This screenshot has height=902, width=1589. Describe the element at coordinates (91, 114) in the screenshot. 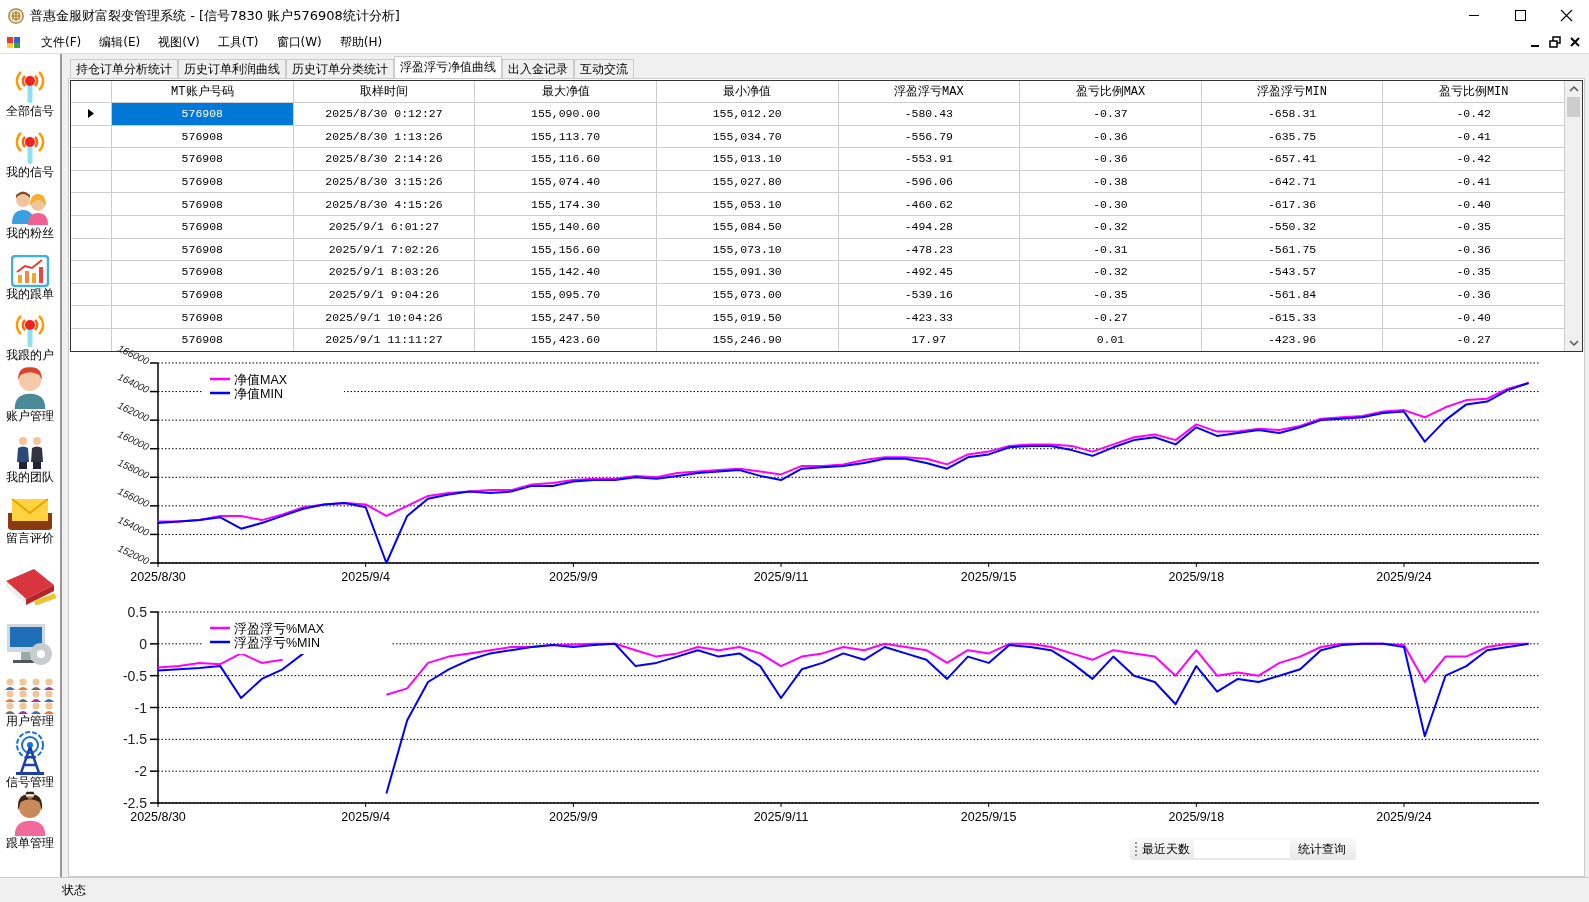

I see `current-row-icon` at that location.